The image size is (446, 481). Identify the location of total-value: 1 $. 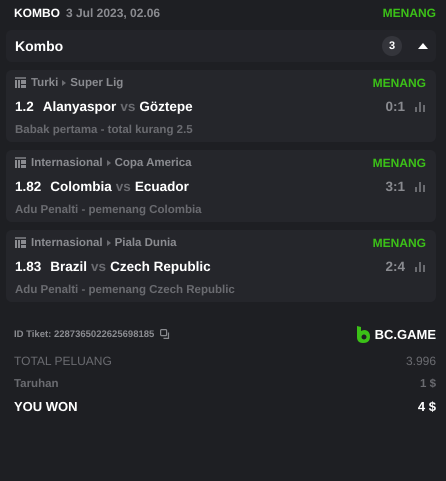
(428, 384).